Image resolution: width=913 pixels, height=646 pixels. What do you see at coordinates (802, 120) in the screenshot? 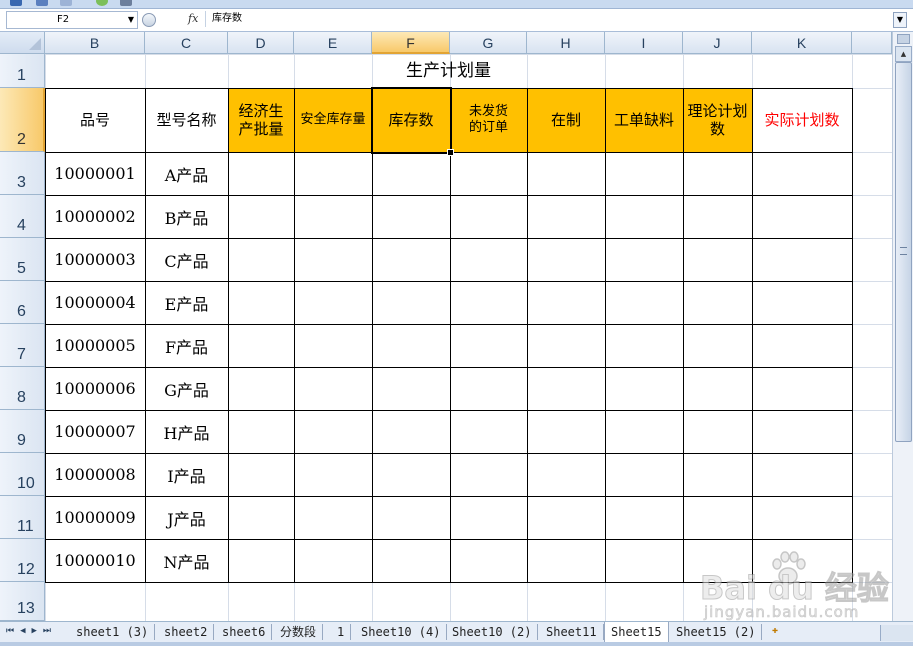
I see `header-cell: 实际计划数` at bounding box center [802, 120].